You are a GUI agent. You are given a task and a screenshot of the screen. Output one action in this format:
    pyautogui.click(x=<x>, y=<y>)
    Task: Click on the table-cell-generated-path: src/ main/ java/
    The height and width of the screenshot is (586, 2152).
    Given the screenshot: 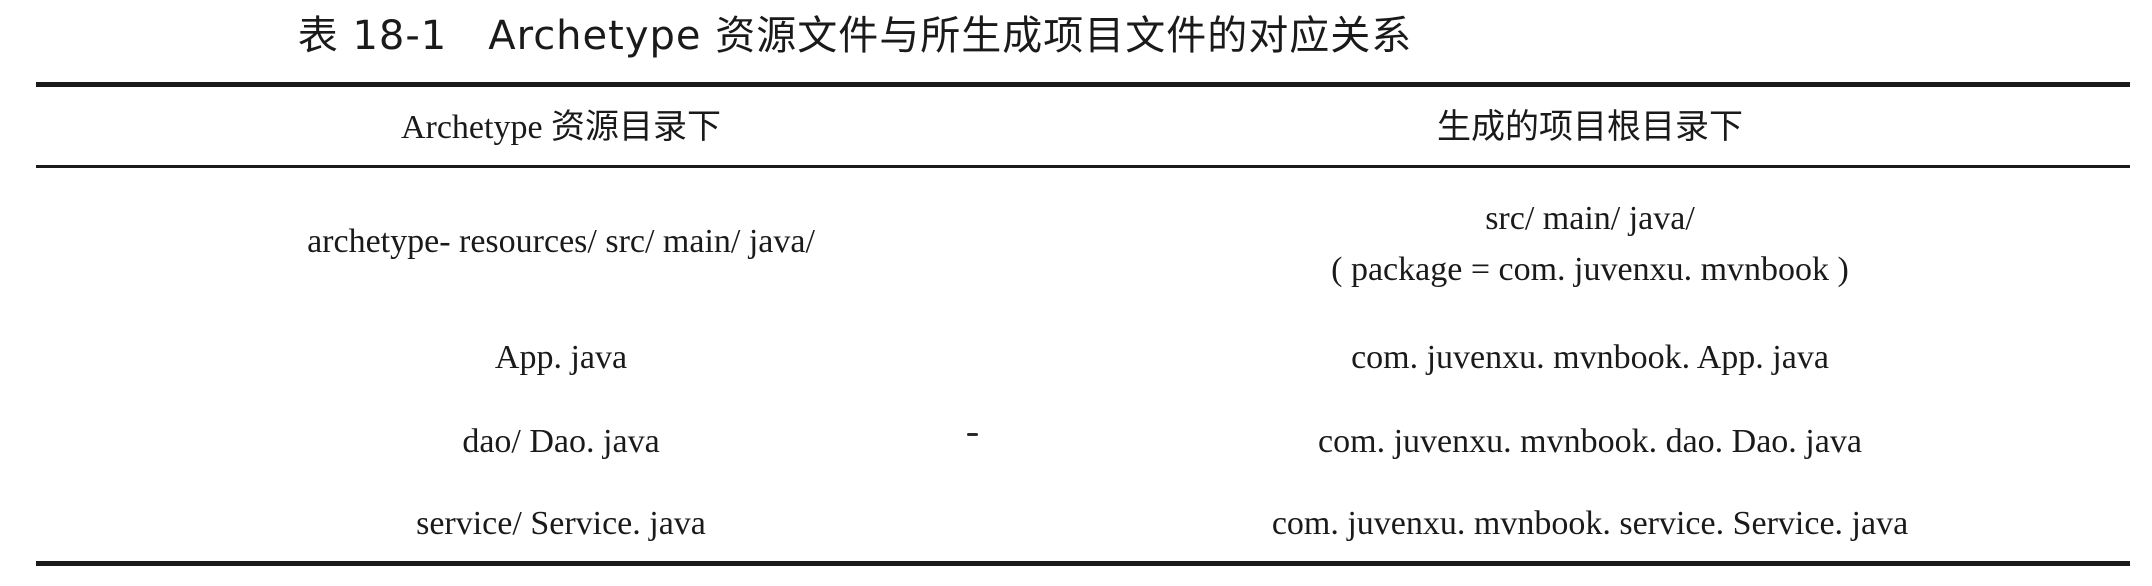 What is the action you would take?
    pyautogui.click(x=1590, y=218)
    